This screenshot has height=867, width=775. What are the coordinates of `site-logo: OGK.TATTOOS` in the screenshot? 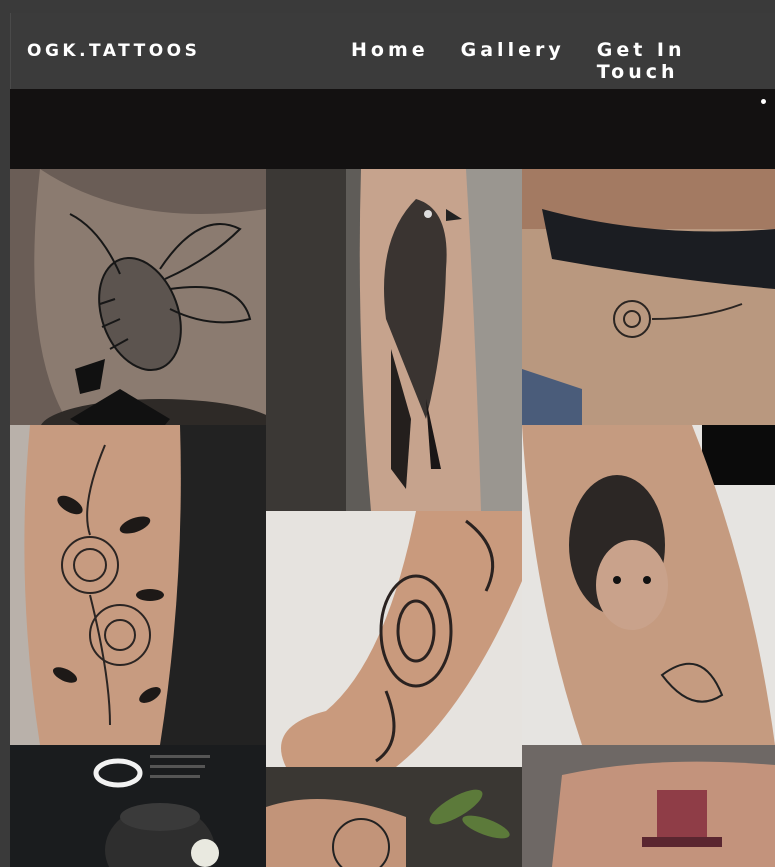 It's located at (113, 51).